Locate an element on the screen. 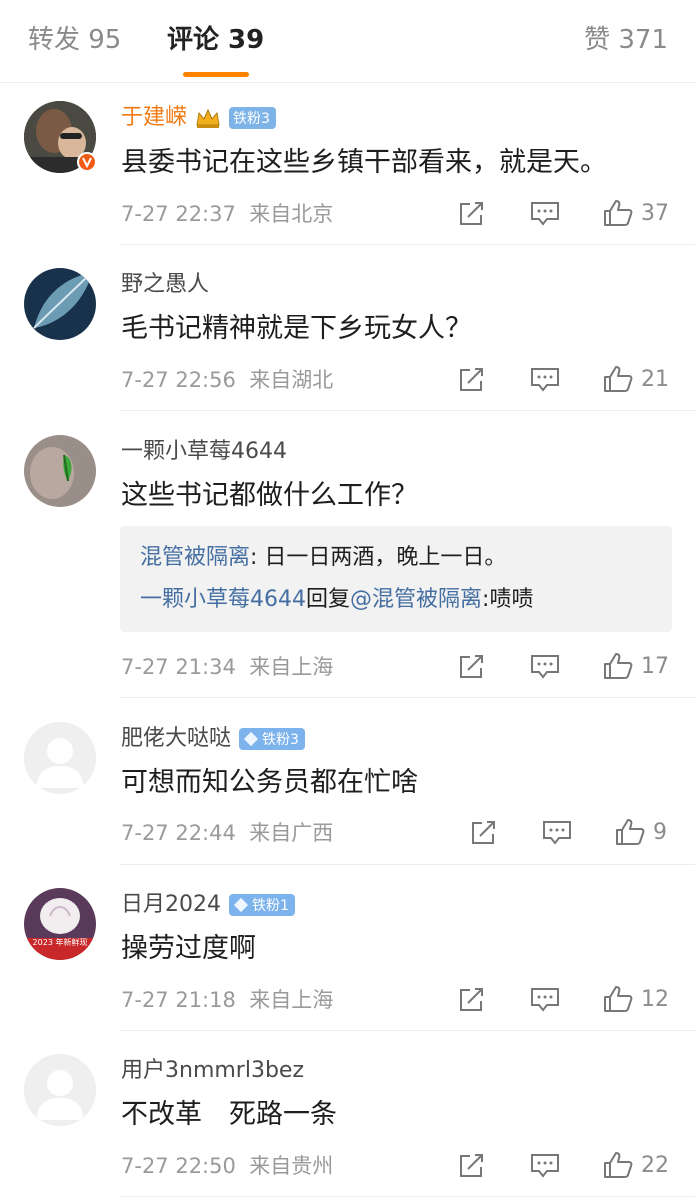 This screenshot has height=1200, width=695. comment-text: 操劳过度啊 is located at coordinates (188, 948).